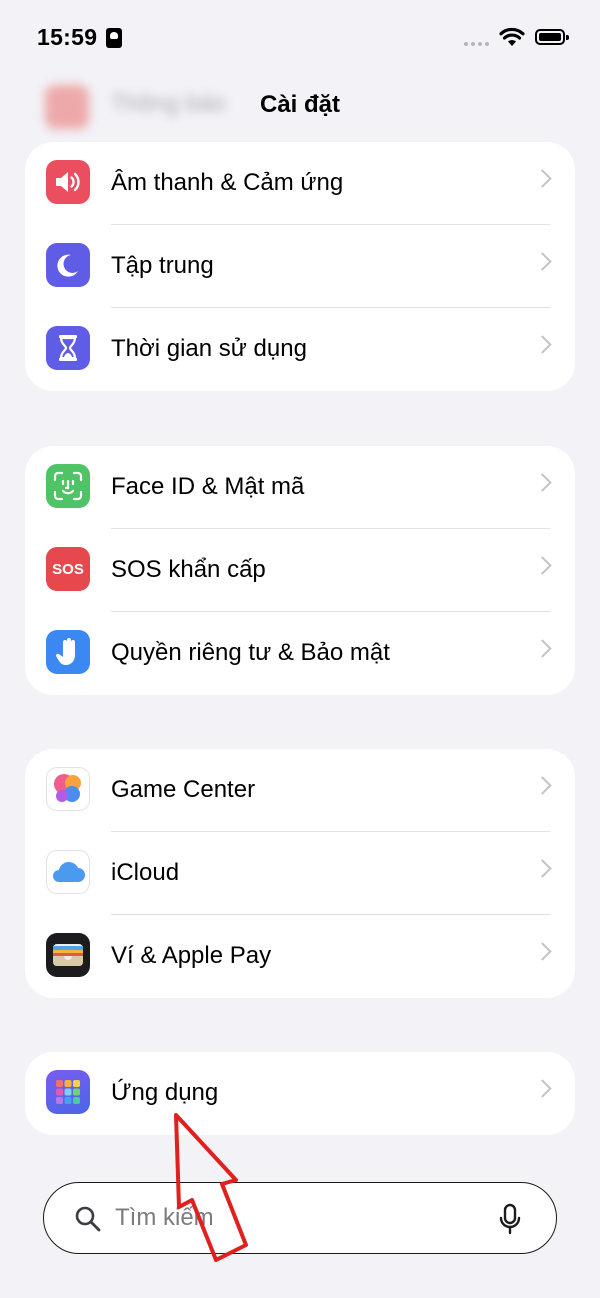 This screenshot has height=1298, width=600. I want to click on status-time: 15:59, so click(67, 37).